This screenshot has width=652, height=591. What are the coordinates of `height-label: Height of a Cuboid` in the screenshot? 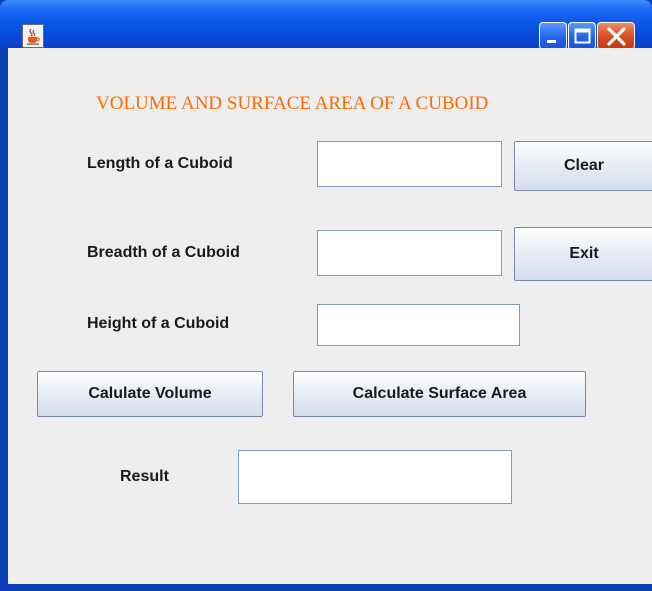 It's located at (158, 323).